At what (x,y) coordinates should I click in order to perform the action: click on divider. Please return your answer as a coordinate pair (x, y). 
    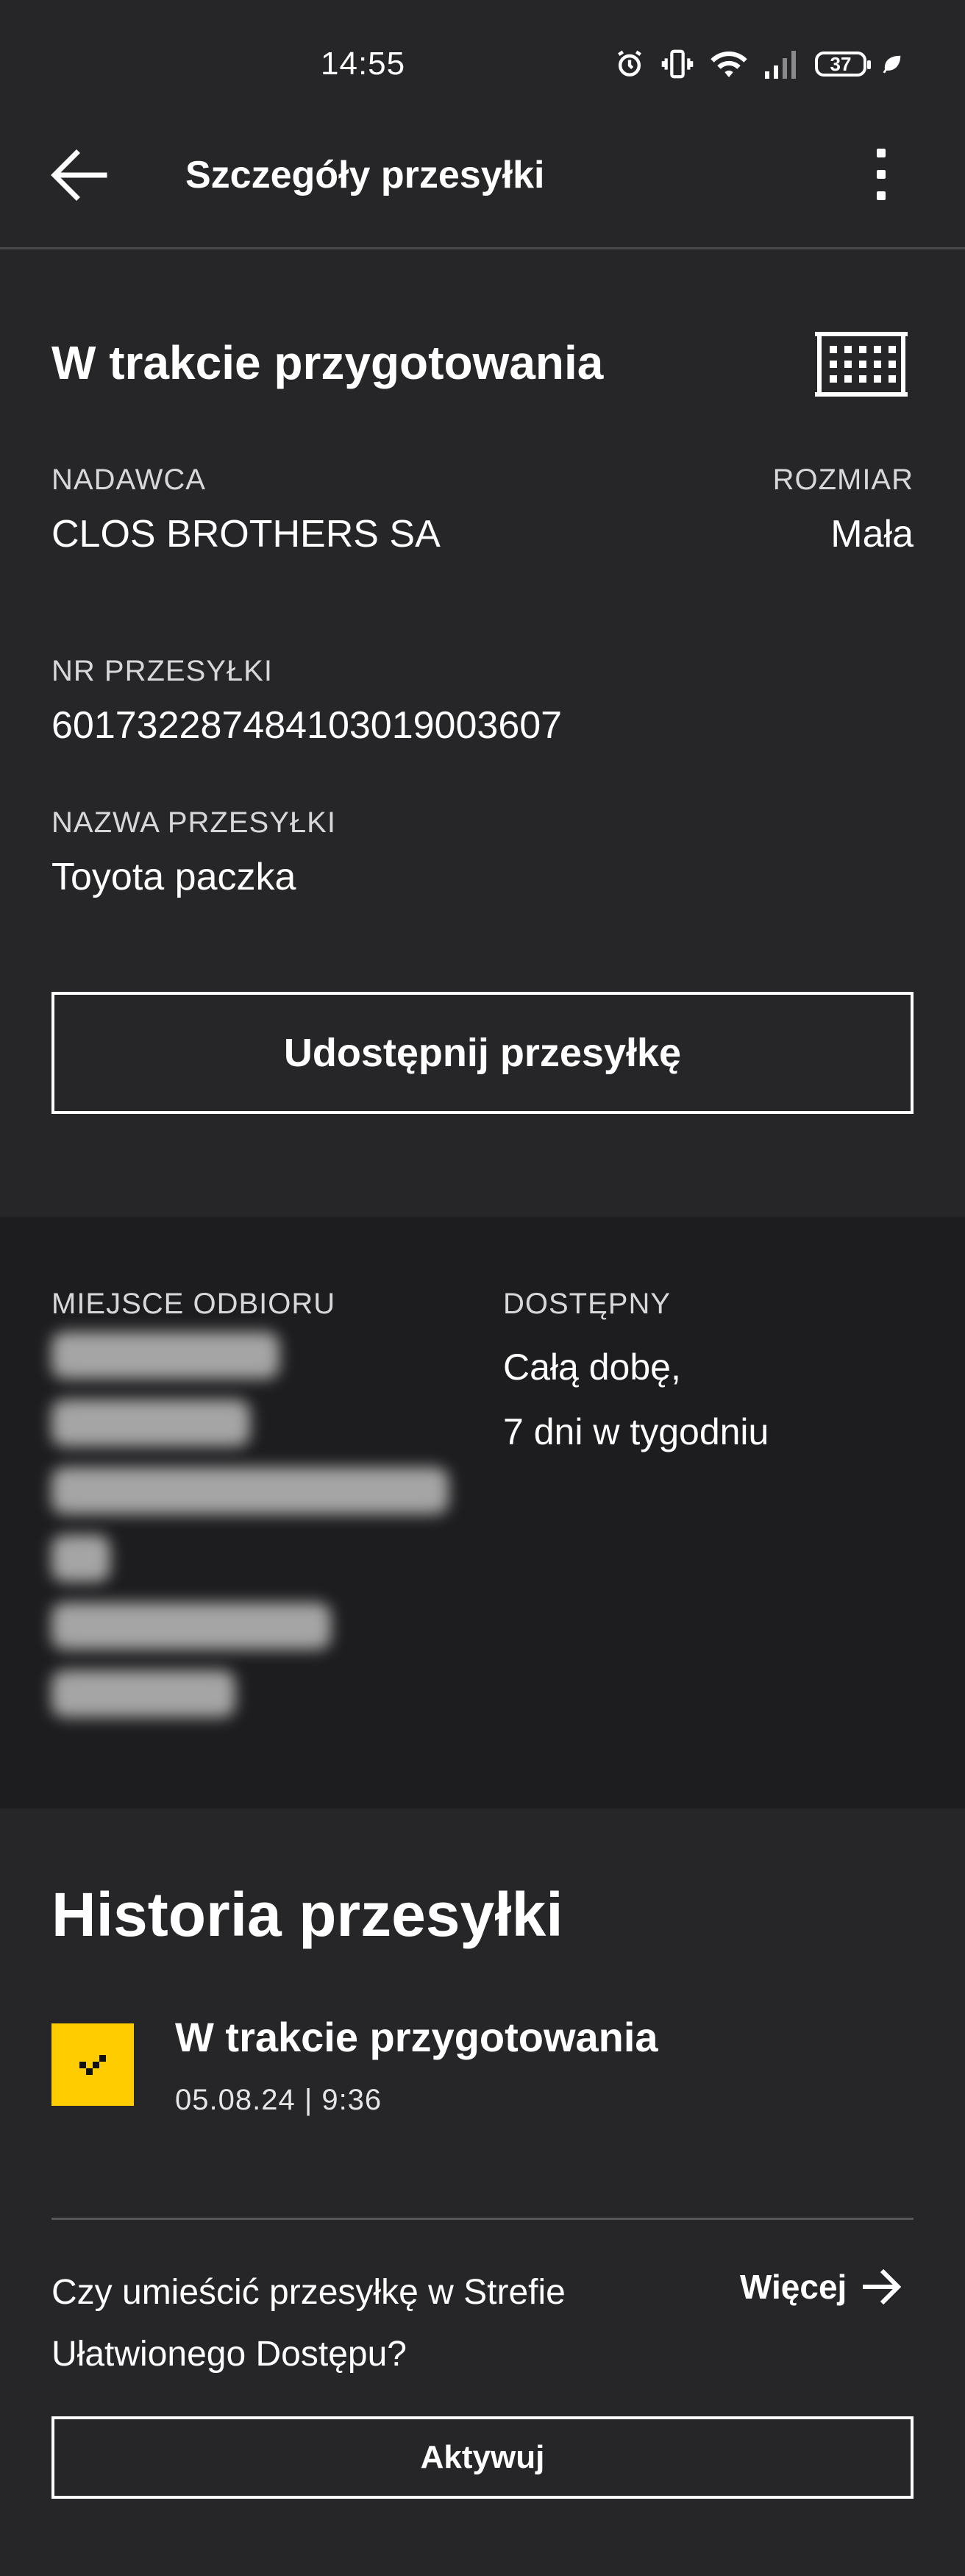
    Looking at the image, I should click on (482, 2219).